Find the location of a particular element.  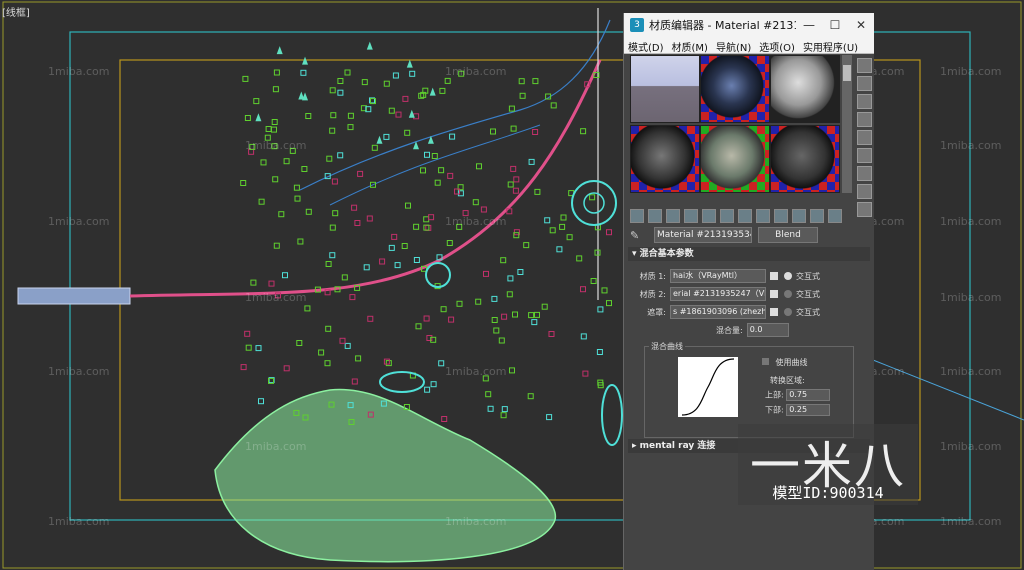

material1-button: hai水（VRayMtl） is located at coordinates (718, 276).